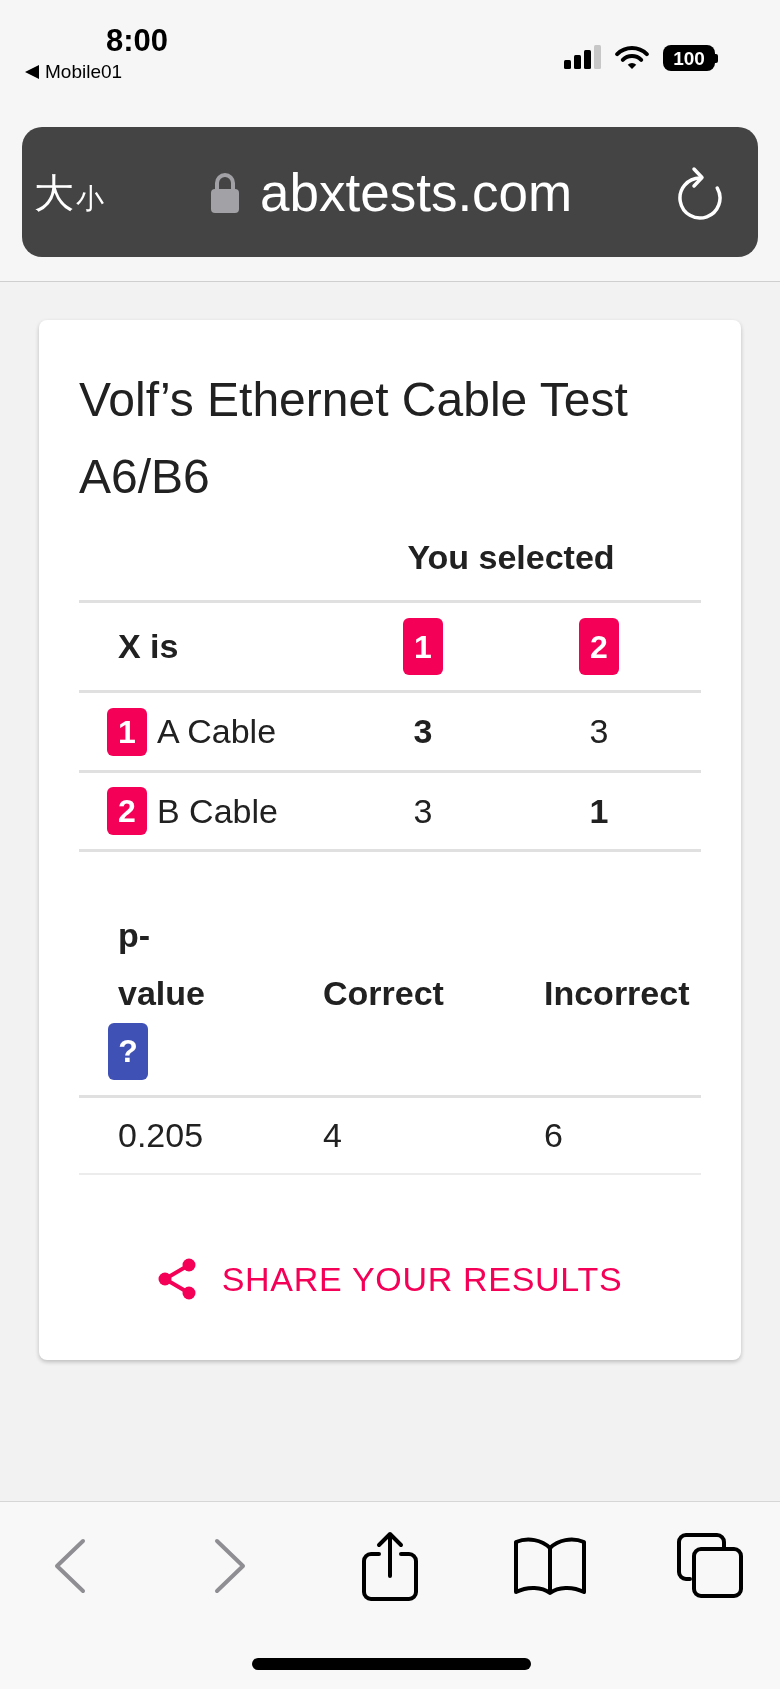 Image resolution: width=780 pixels, height=1689 pixels. Describe the element at coordinates (161, 1135) in the screenshot. I see `stat-value: 0.205` at that location.